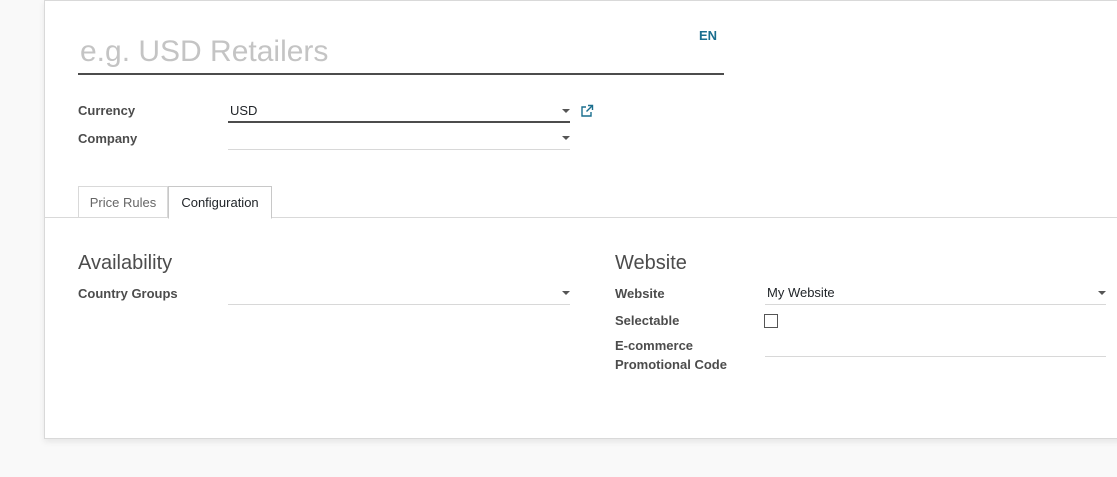 The height and width of the screenshot is (477, 1117). What do you see at coordinates (399, 112) in the screenshot?
I see `currency-select: USD` at bounding box center [399, 112].